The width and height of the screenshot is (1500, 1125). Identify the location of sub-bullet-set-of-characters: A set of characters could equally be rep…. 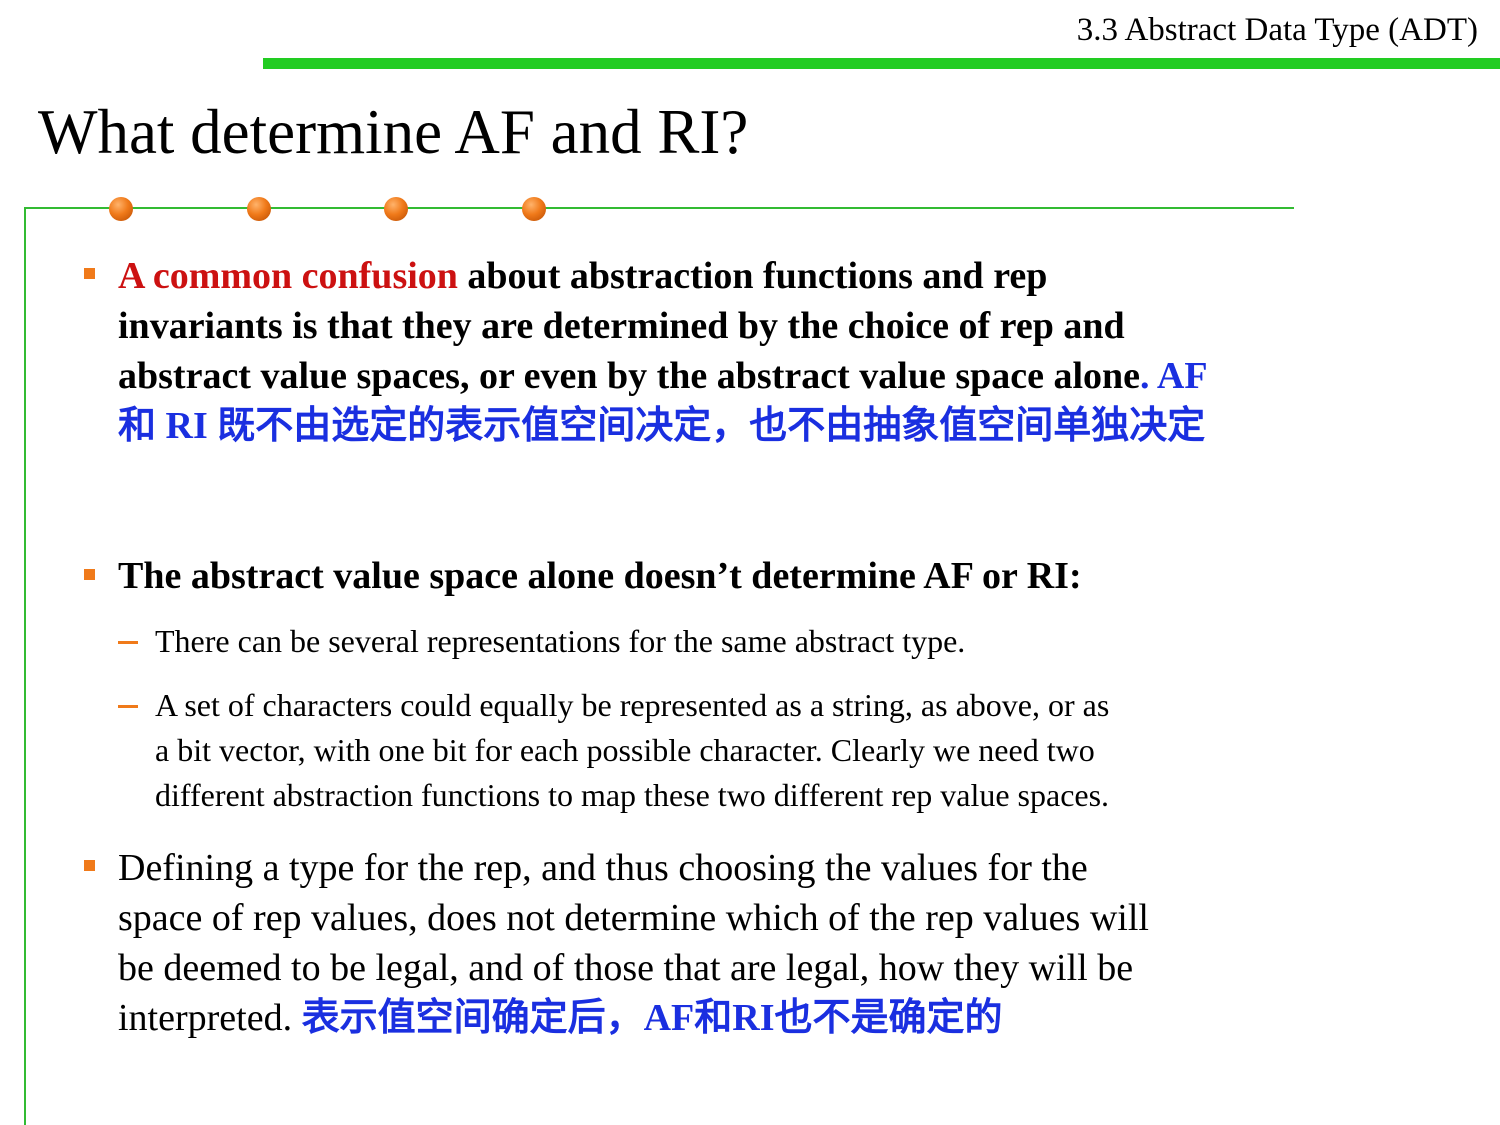
(632, 750).